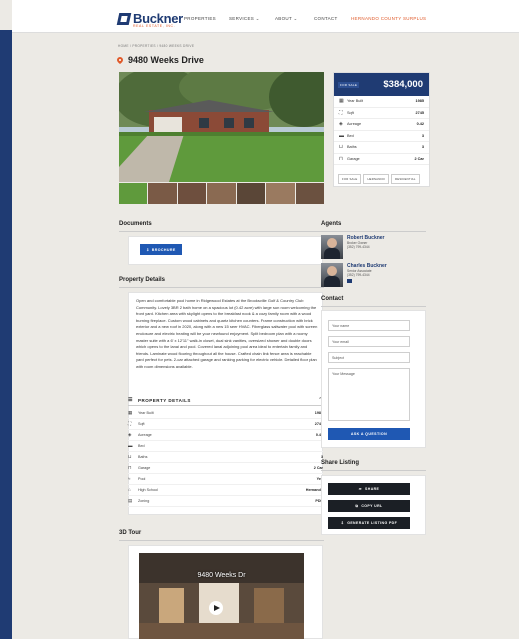 This screenshot has width=519, height=639. I want to click on zoning-icon: ▤, so click(130, 500).